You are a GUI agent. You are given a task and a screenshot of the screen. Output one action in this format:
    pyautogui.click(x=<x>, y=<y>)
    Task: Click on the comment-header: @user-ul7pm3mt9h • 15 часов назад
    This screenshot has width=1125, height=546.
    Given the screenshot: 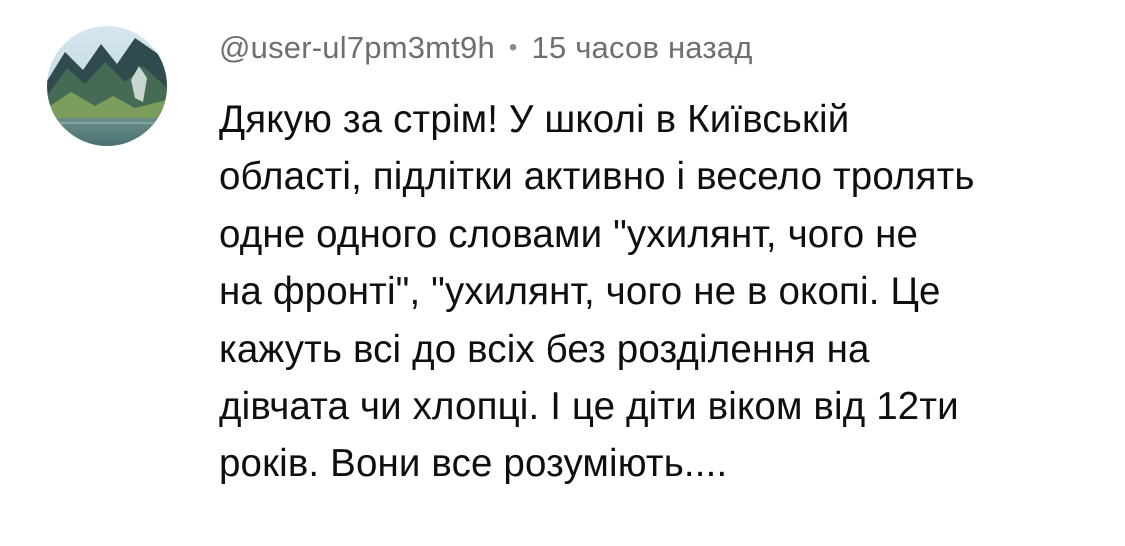 What is the action you would take?
    pyautogui.click(x=486, y=48)
    